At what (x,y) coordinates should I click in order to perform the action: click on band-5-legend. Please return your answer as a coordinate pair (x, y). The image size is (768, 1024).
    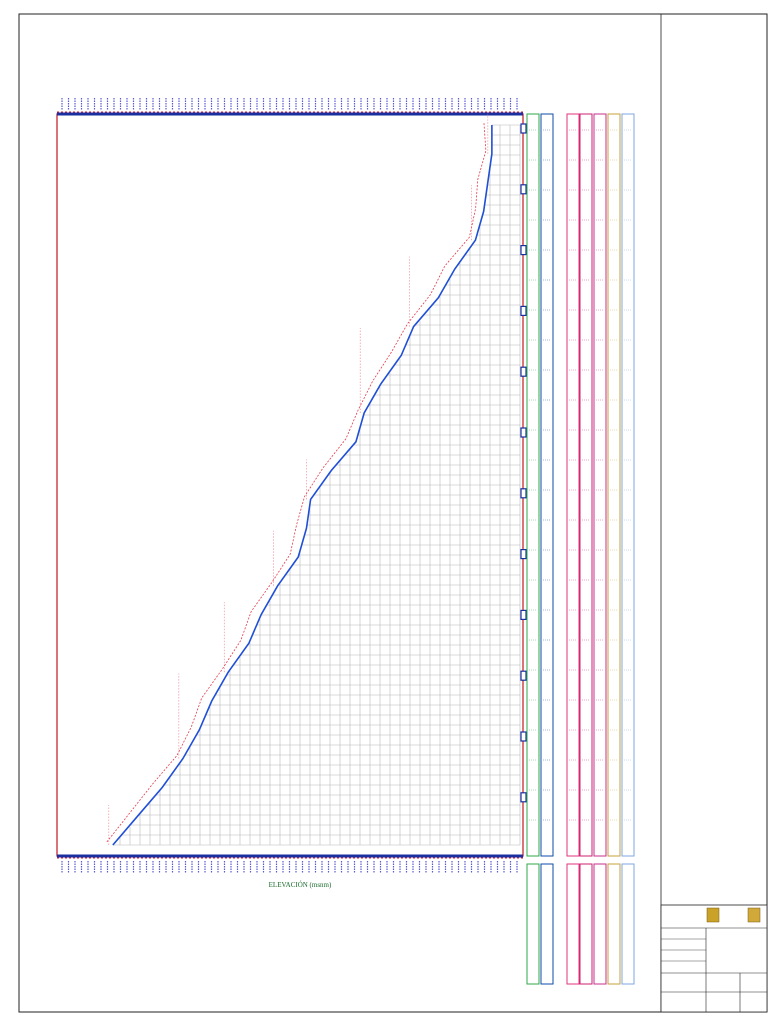
    Looking at the image, I should click on (614, 924).